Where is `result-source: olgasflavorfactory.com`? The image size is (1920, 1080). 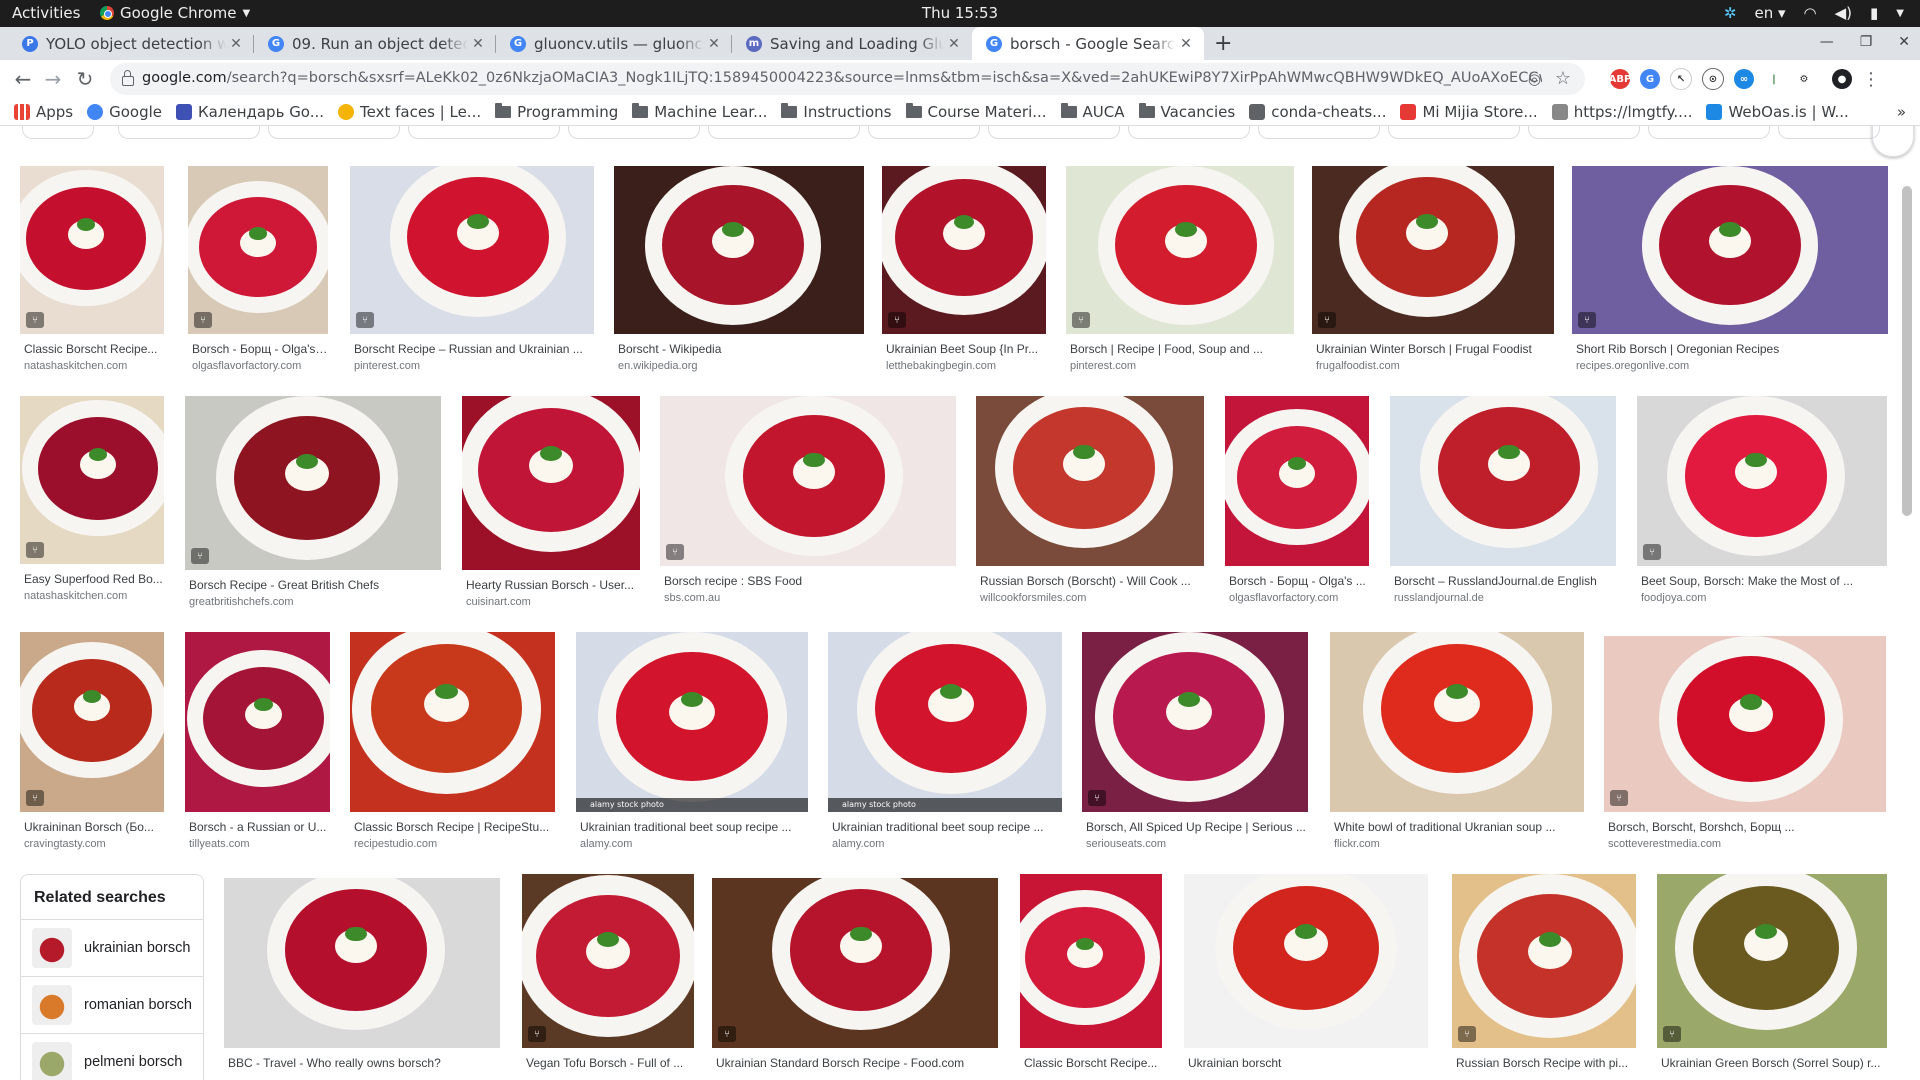
result-source: olgasflavorfactory.com is located at coordinates (1299, 598).